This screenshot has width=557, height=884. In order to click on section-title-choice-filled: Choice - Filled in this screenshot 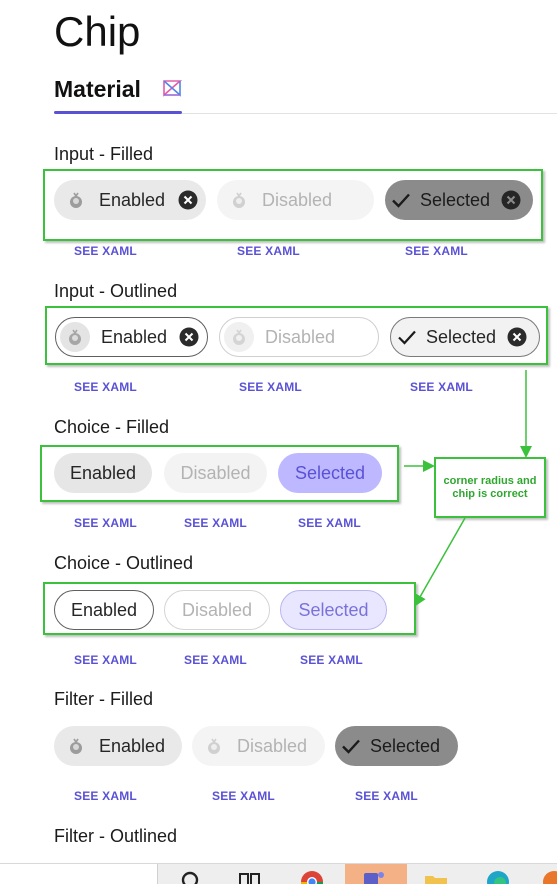, I will do `click(112, 427)`.